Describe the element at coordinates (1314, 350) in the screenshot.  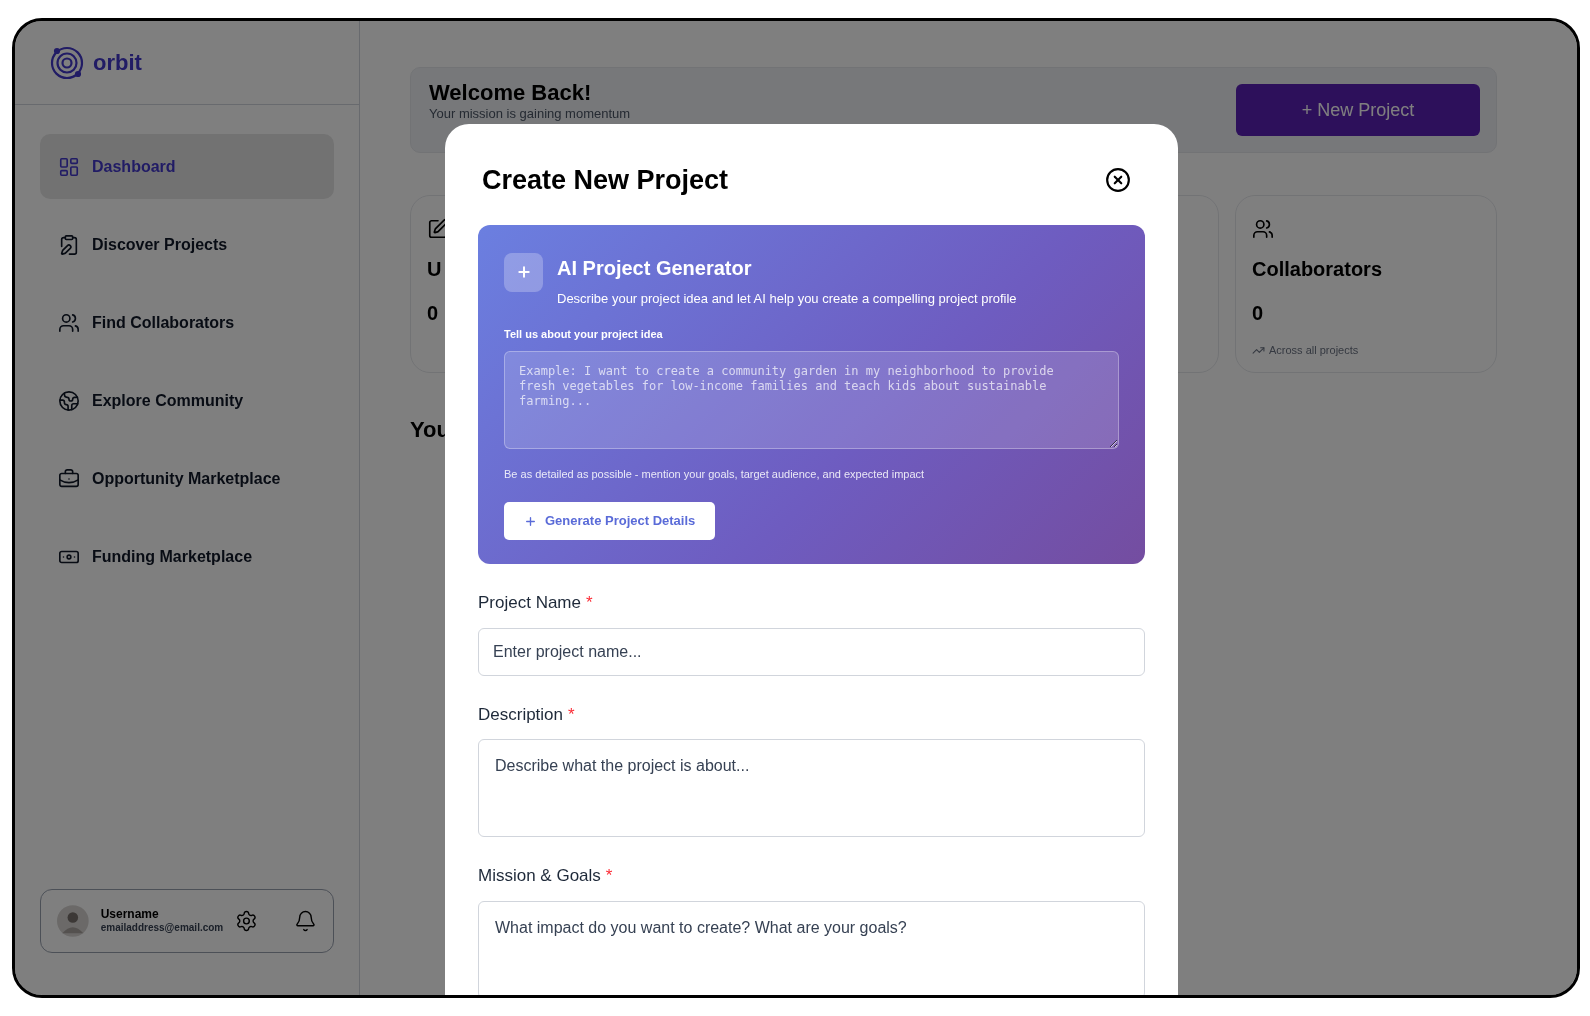
I see `stat-note: Across all projects` at that location.